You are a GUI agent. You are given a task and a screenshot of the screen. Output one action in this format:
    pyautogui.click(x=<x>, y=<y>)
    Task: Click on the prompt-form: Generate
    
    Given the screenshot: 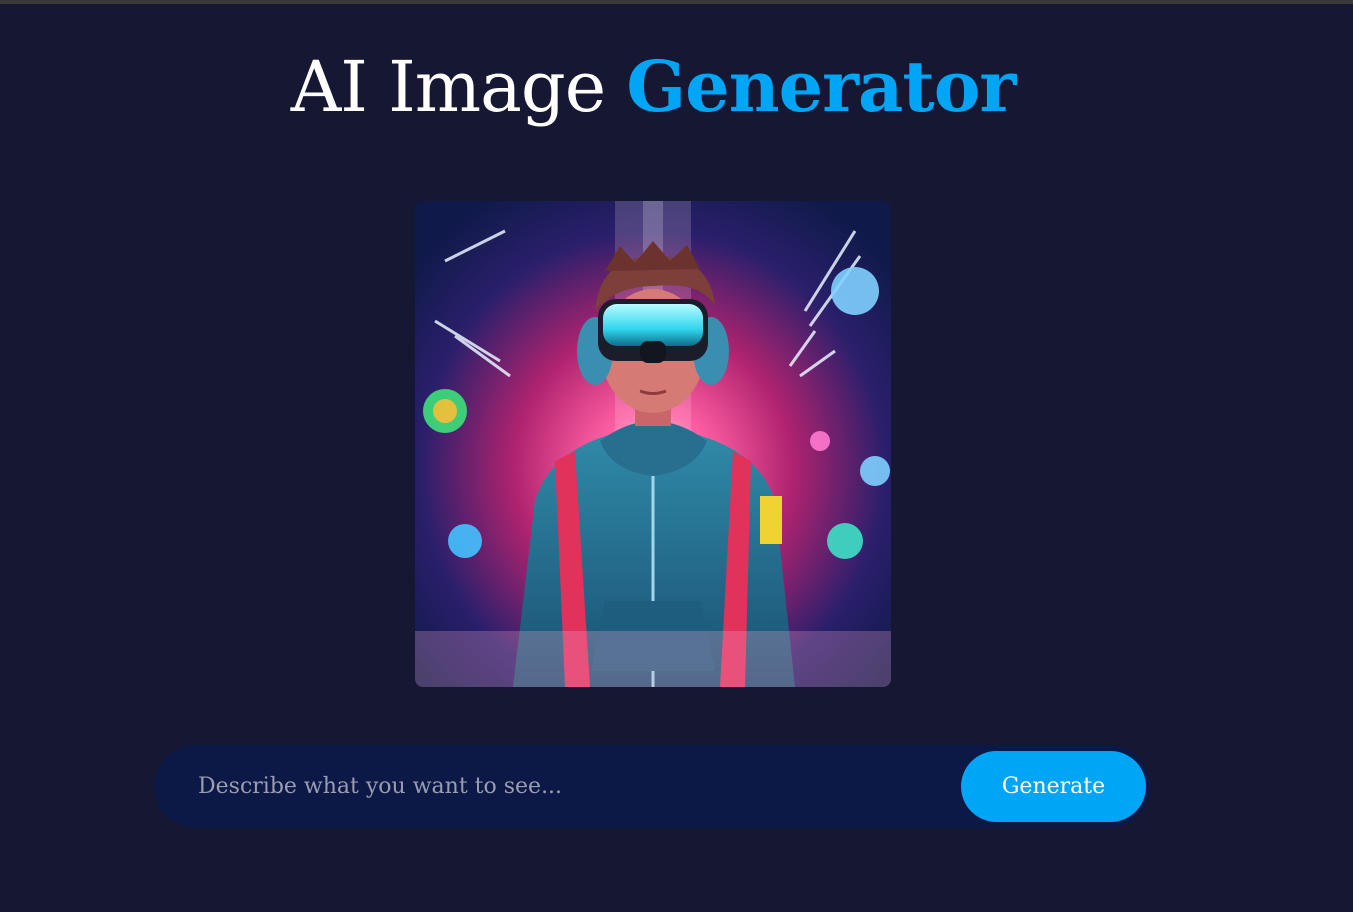 What is the action you would take?
    pyautogui.click(x=652, y=786)
    